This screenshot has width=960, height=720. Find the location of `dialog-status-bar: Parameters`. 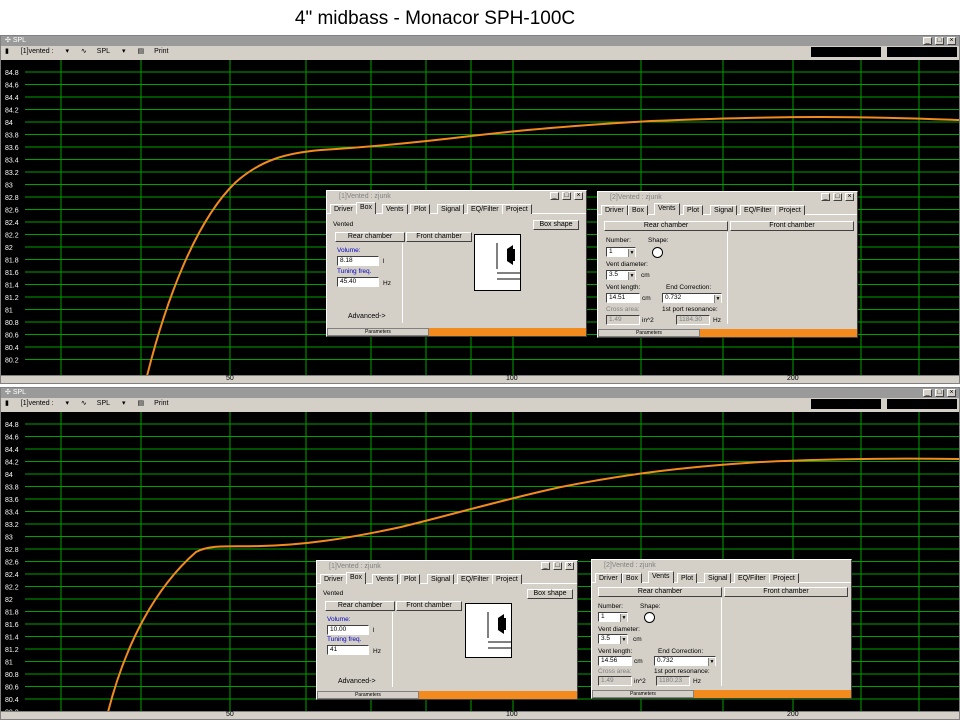

dialog-status-bar: Parameters is located at coordinates (721, 694).